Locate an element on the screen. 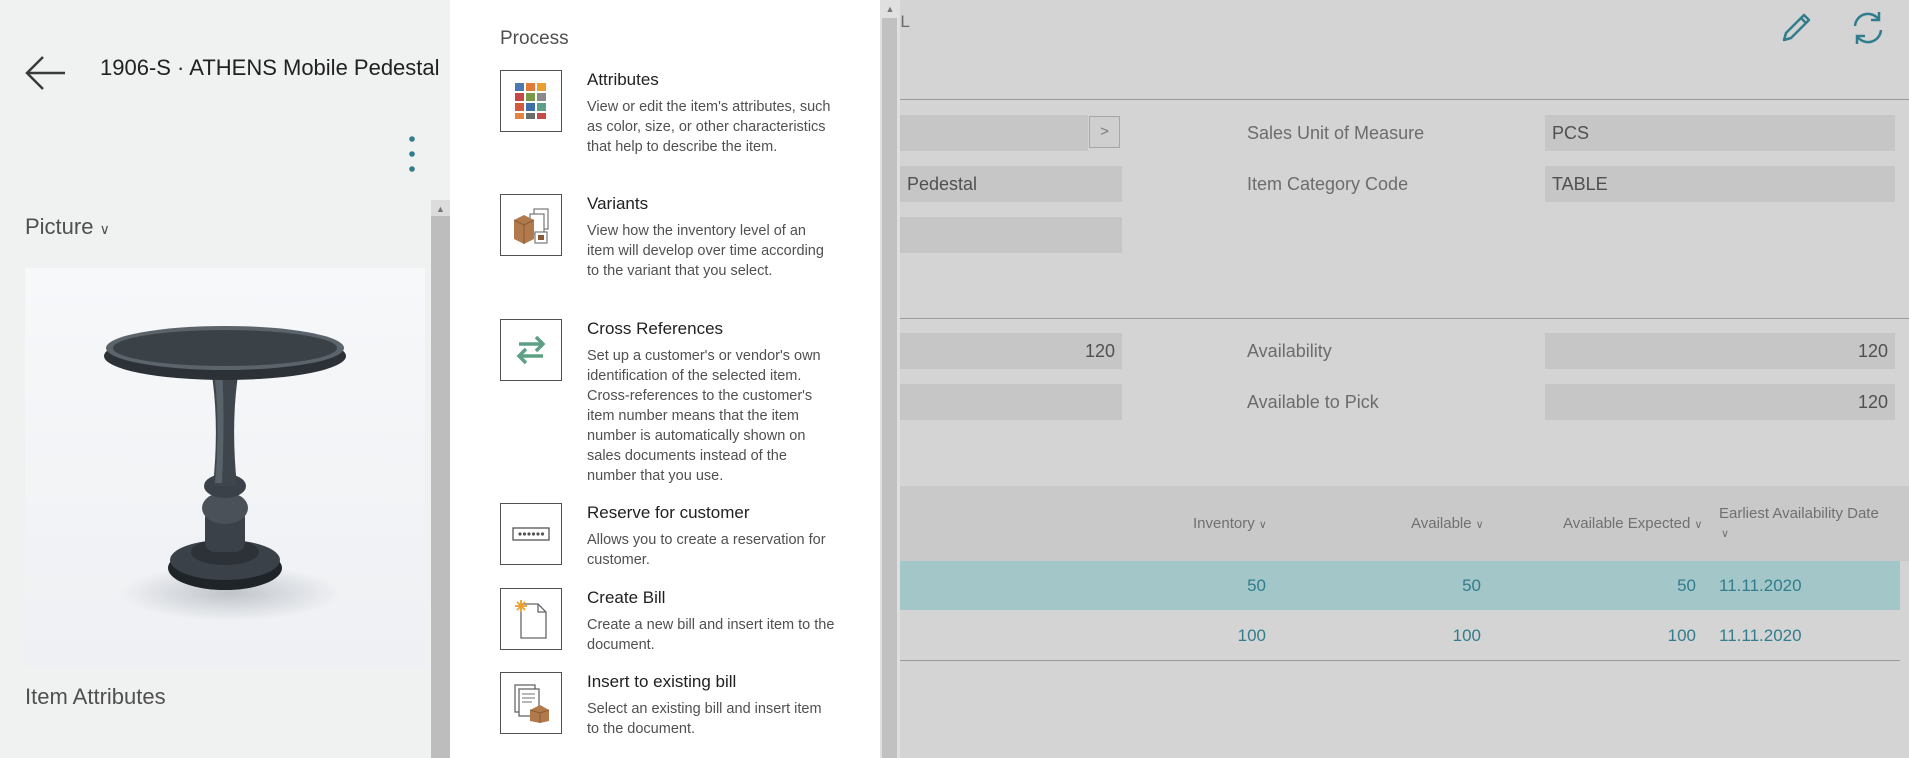 The image size is (1909, 758). variants-icon is located at coordinates (531, 225).